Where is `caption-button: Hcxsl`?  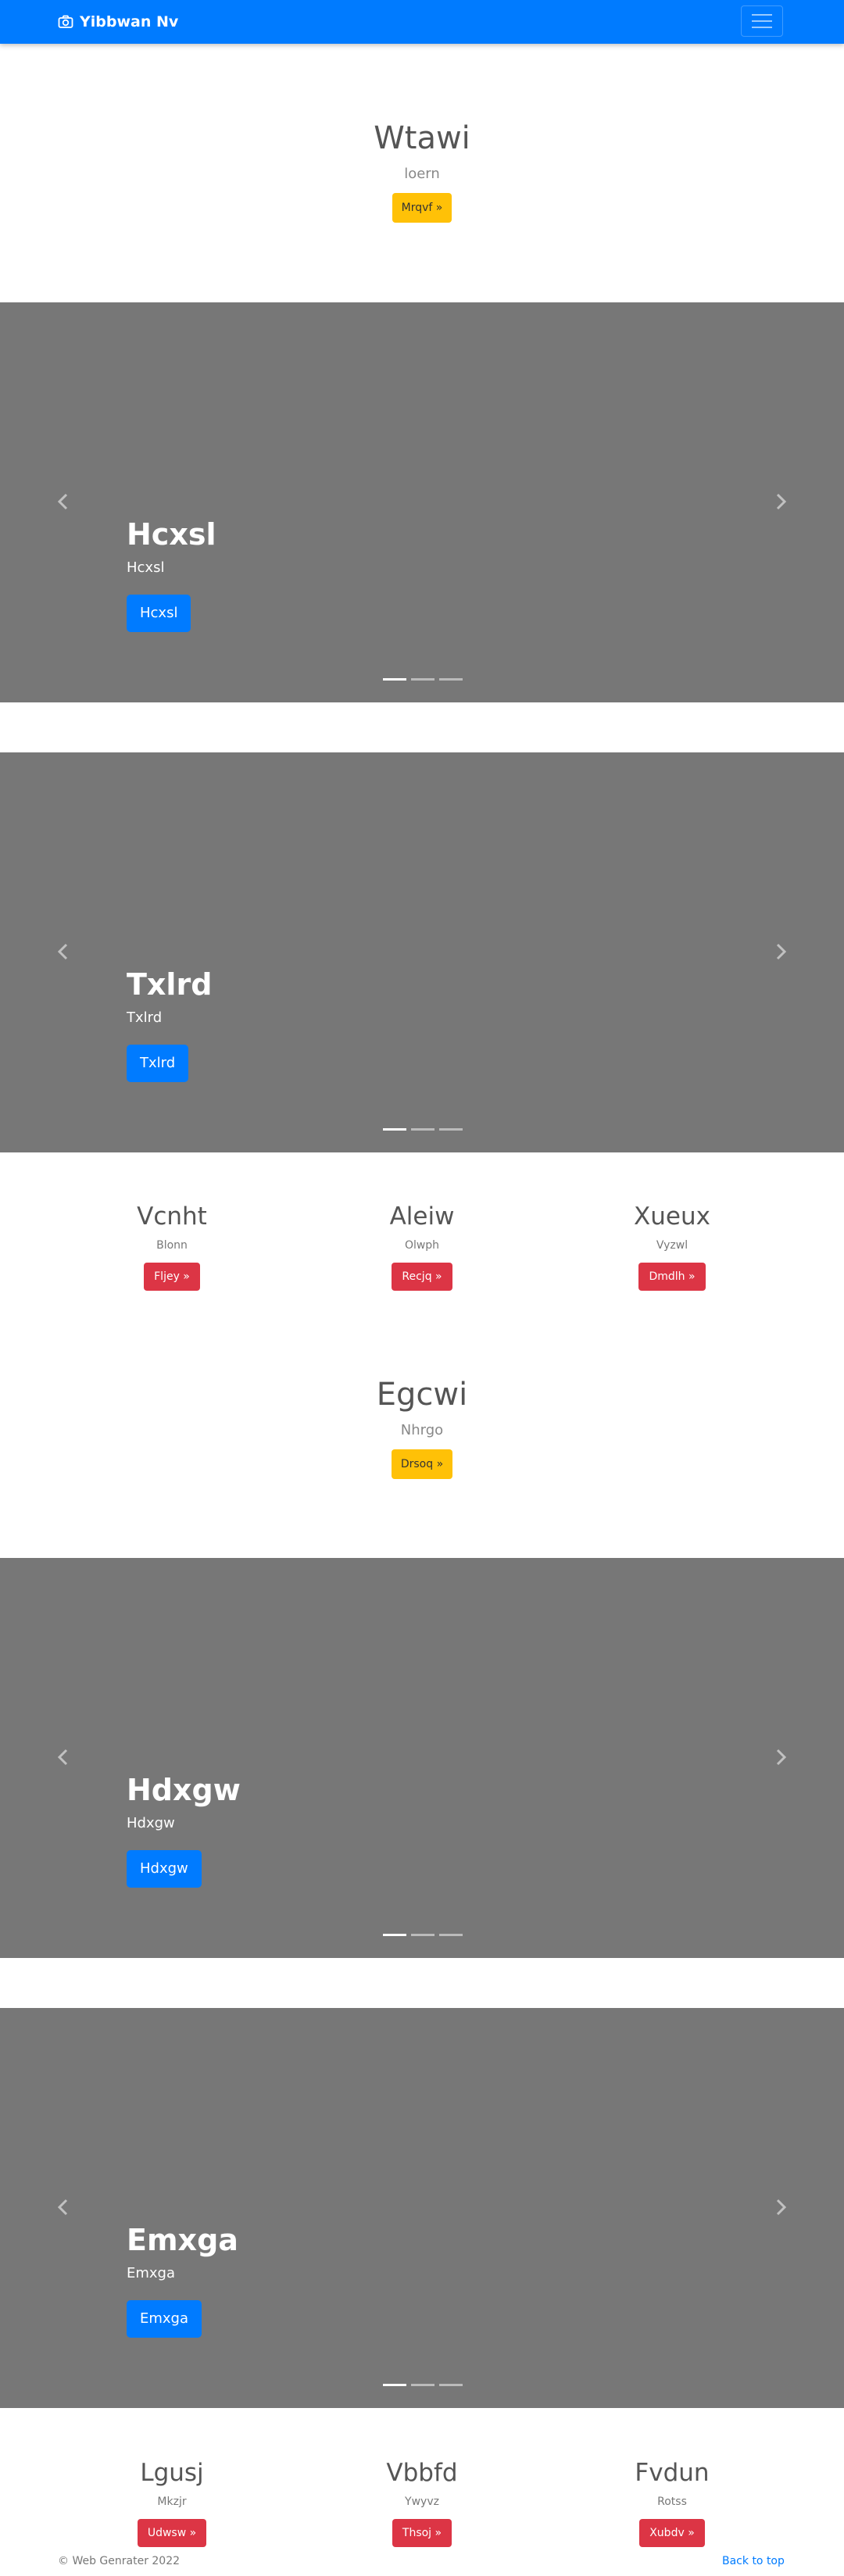
caption-button: Hcxsl is located at coordinates (159, 614).